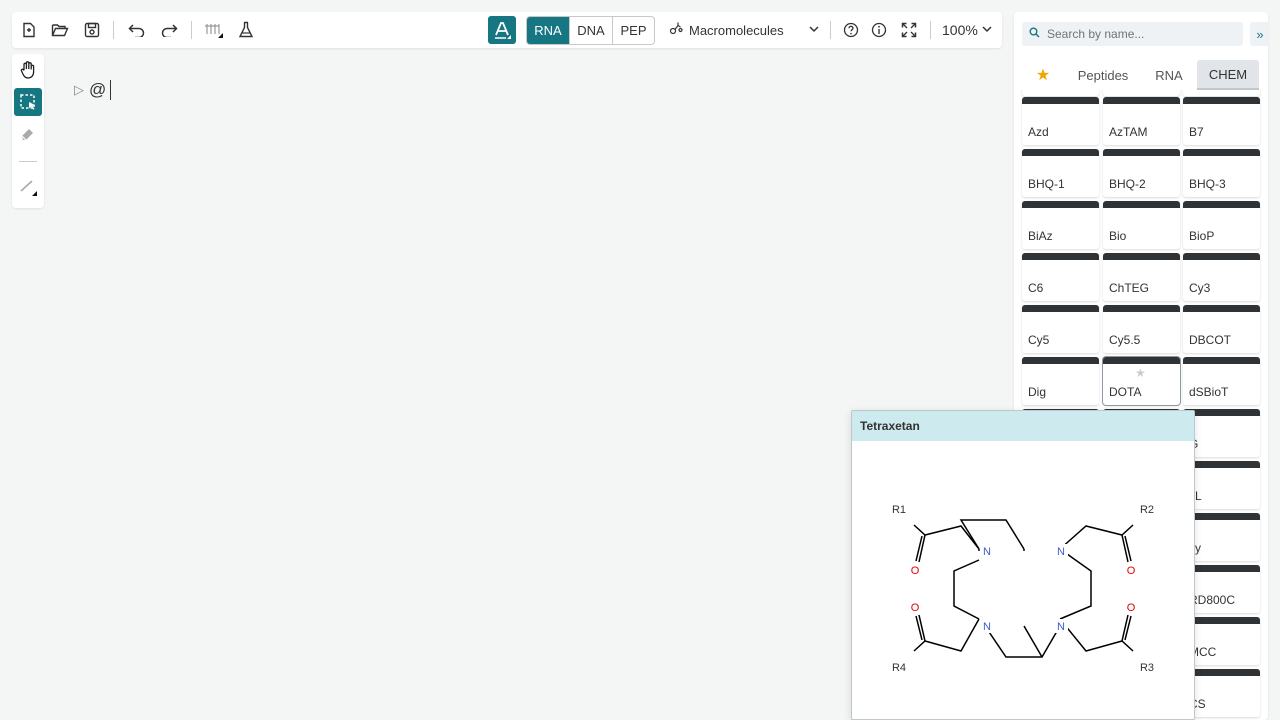 The image size is (1280, 720). Describe the element at coordinates (1046, 184) in the screenshot. I see `monomer-name: BHQ-1` at that location.